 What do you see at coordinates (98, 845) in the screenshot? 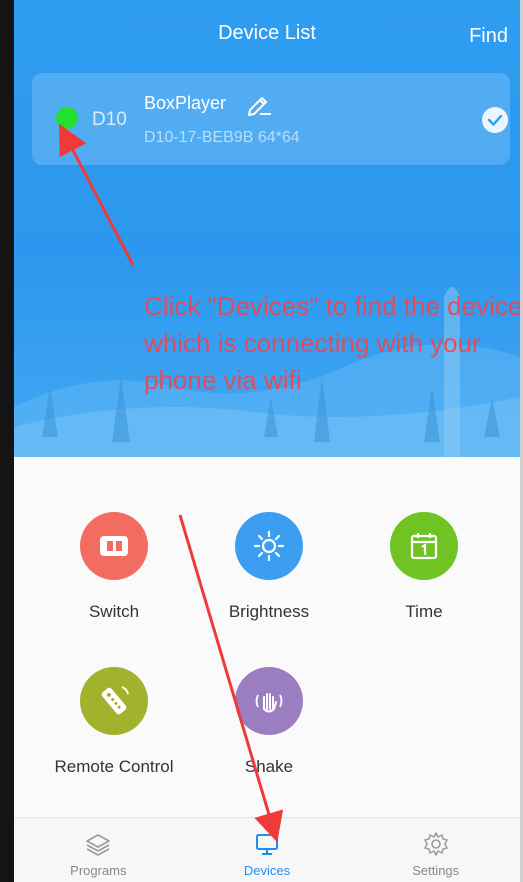
I see `layers-icon` at bounding box center [98, 845].